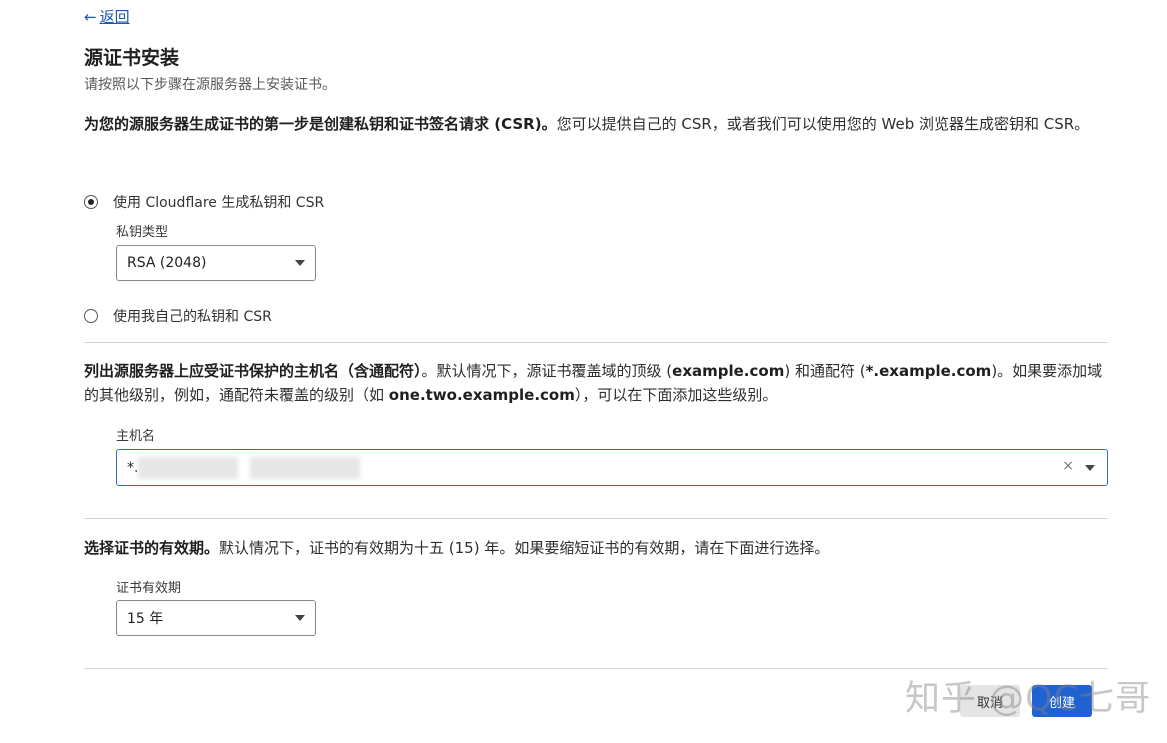 The width and height of the screenshot is (1167, 743). I want to click on page-title: 源证书安装, so click(132, 58).